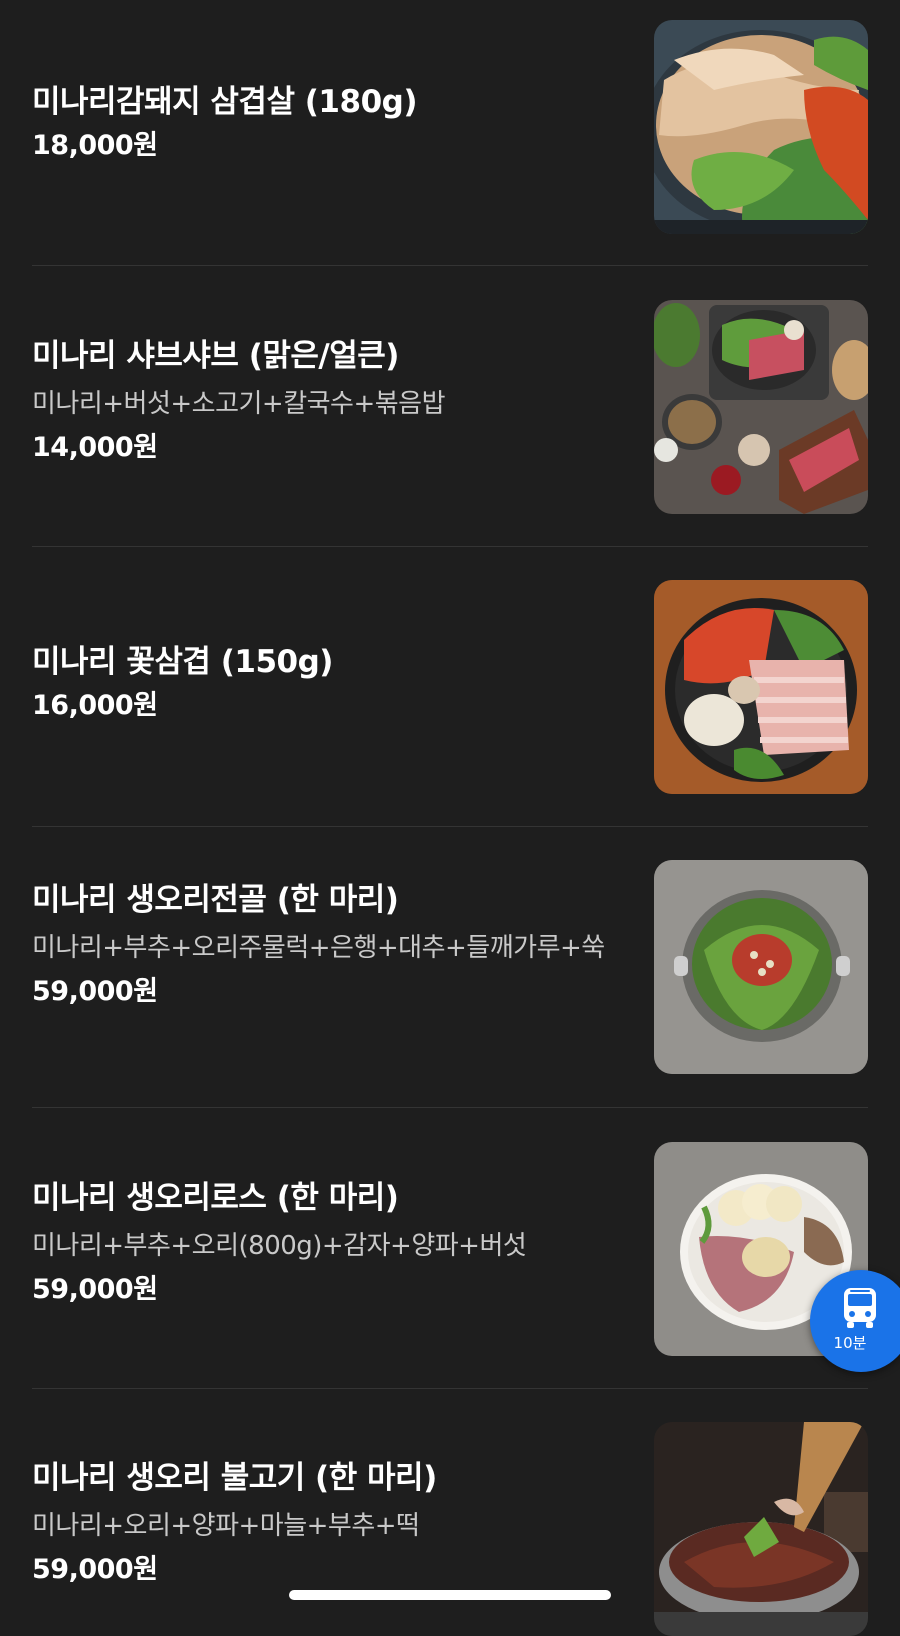  Describe the element at coordinates (450, 1595) in the screenshot. I see `home-indicator` at that location.